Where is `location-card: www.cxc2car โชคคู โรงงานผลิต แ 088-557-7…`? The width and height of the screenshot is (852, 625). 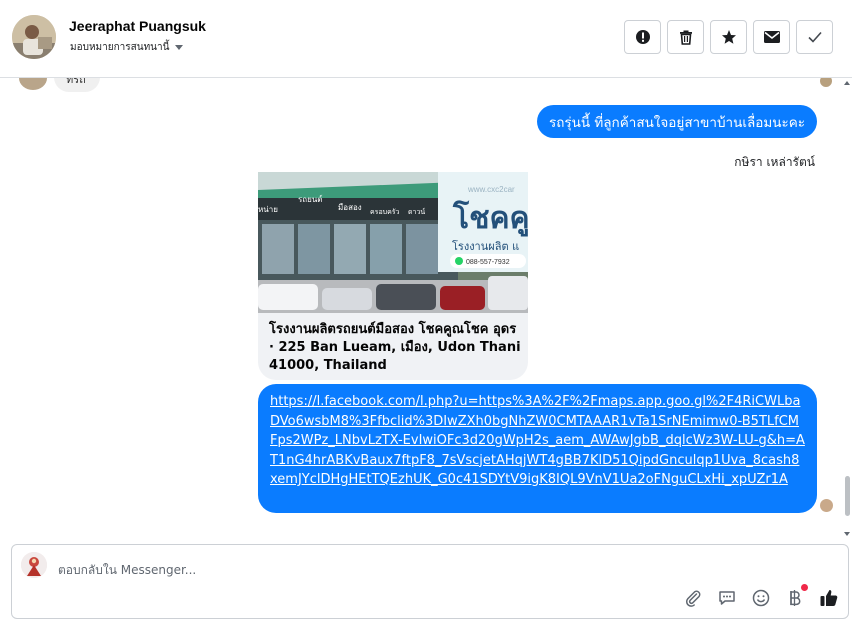 location-card: www.cxc2car โชคคู โรงงานผลิต แ 088-557-7… is located at coordinates (393, 276).